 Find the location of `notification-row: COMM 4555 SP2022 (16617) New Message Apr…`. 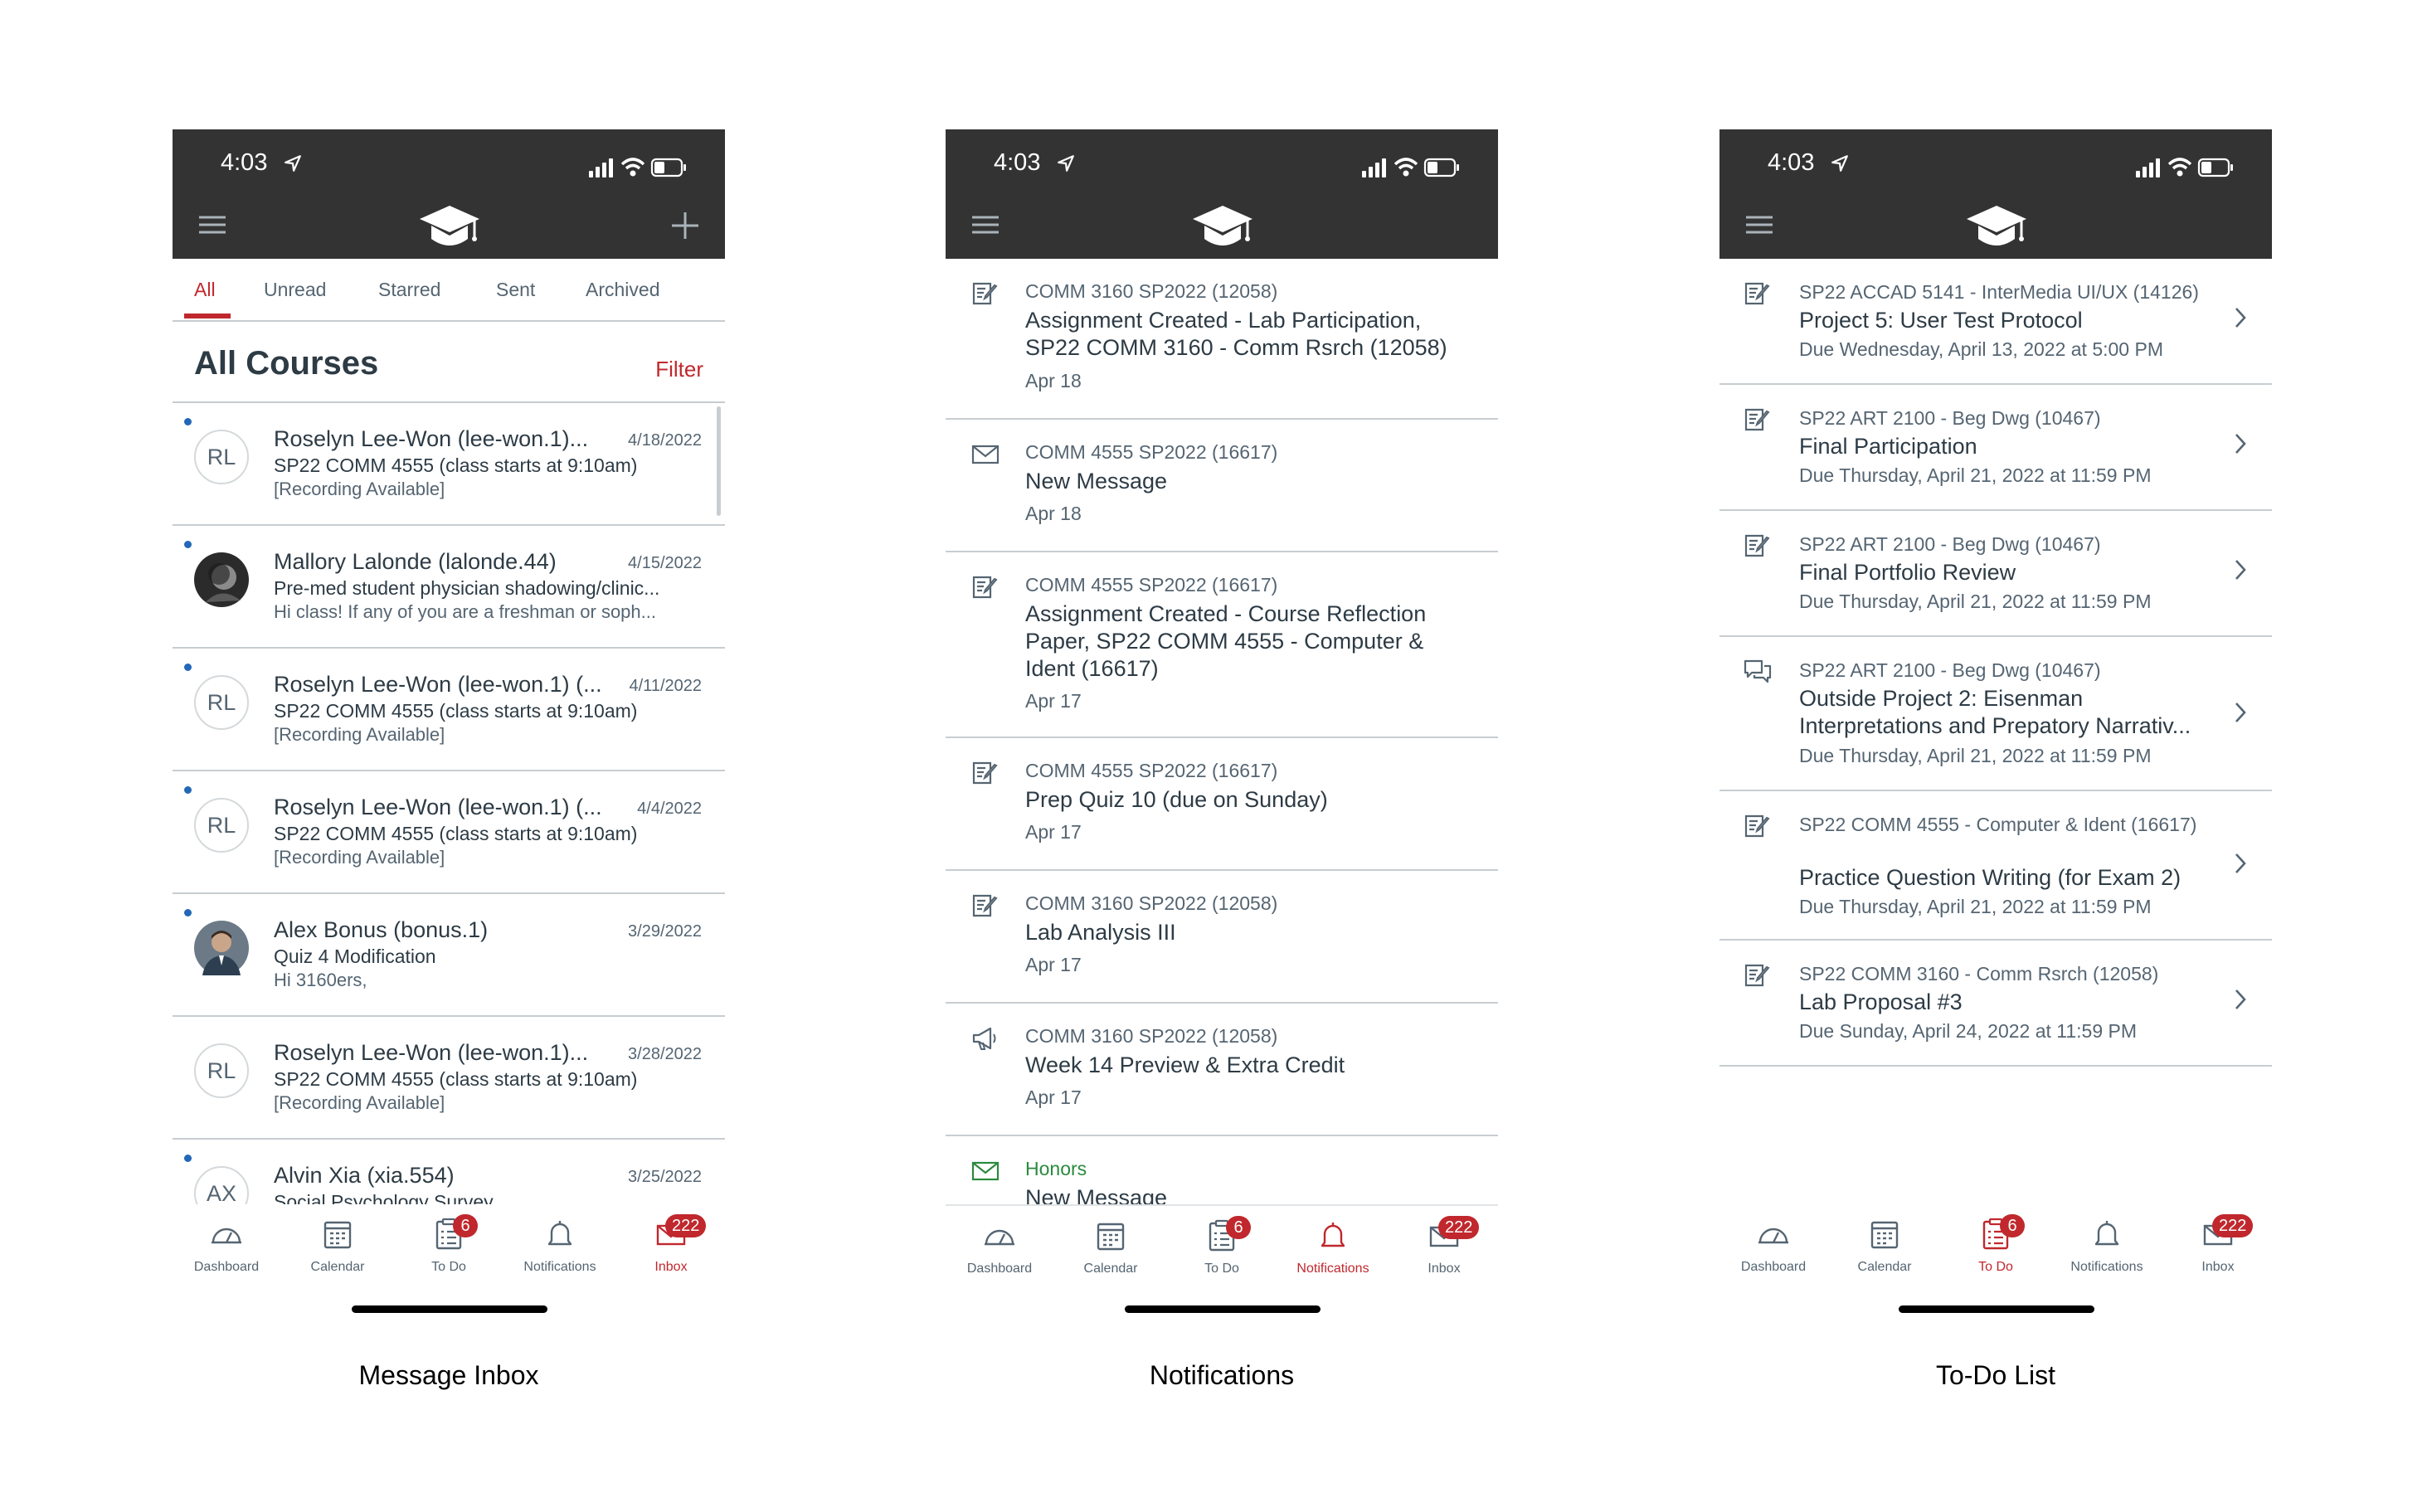

notification-row: COMM 4555 SP2022 (16617) New Message Apr… is located at coordinates (1222, 486).